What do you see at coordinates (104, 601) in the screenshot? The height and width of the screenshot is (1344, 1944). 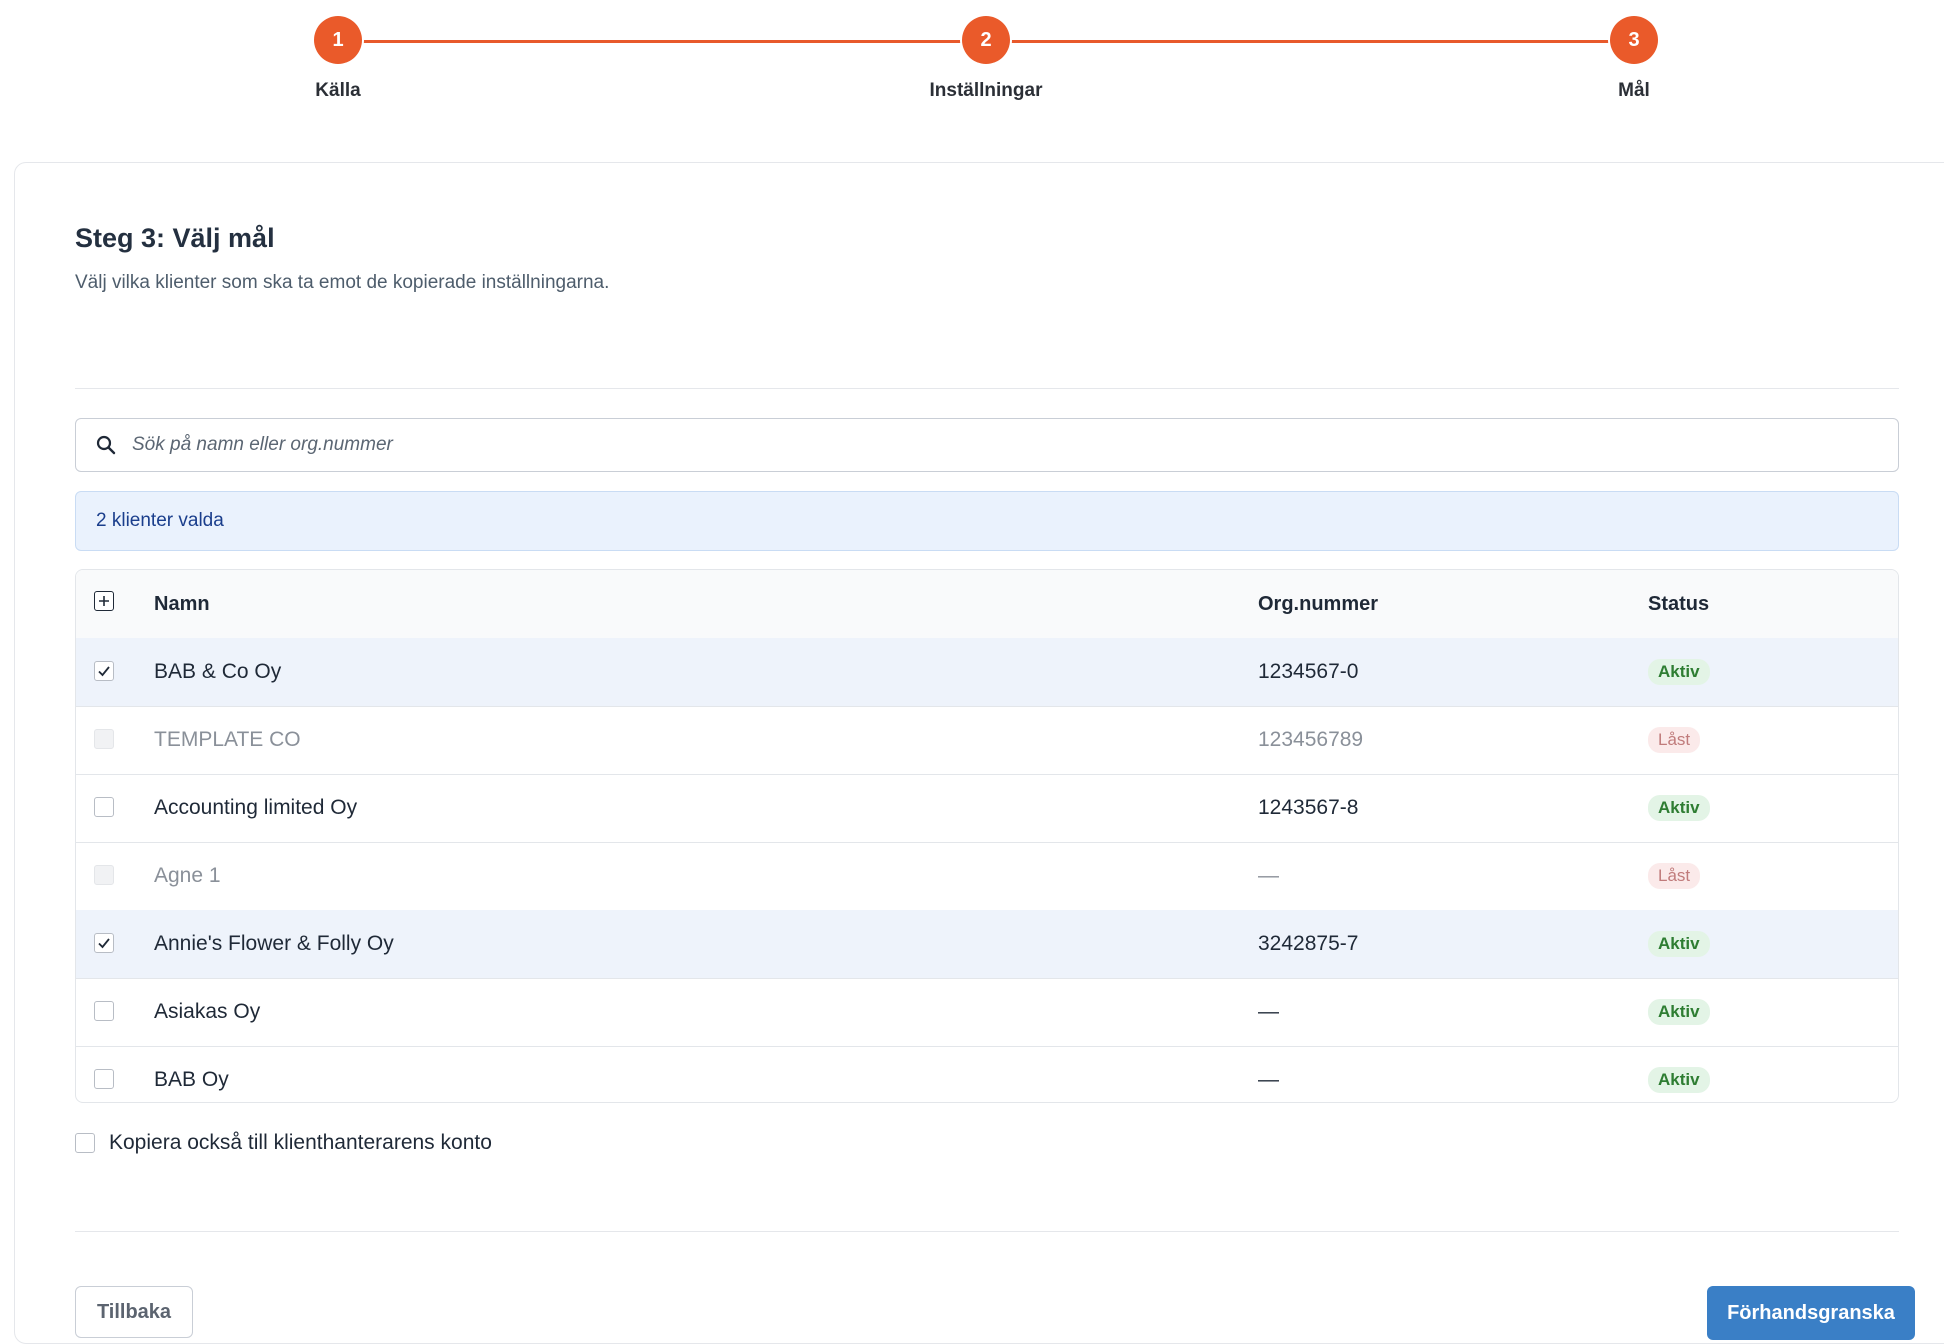 I see `select-all-checkbox` at bounding box center [104, 601].